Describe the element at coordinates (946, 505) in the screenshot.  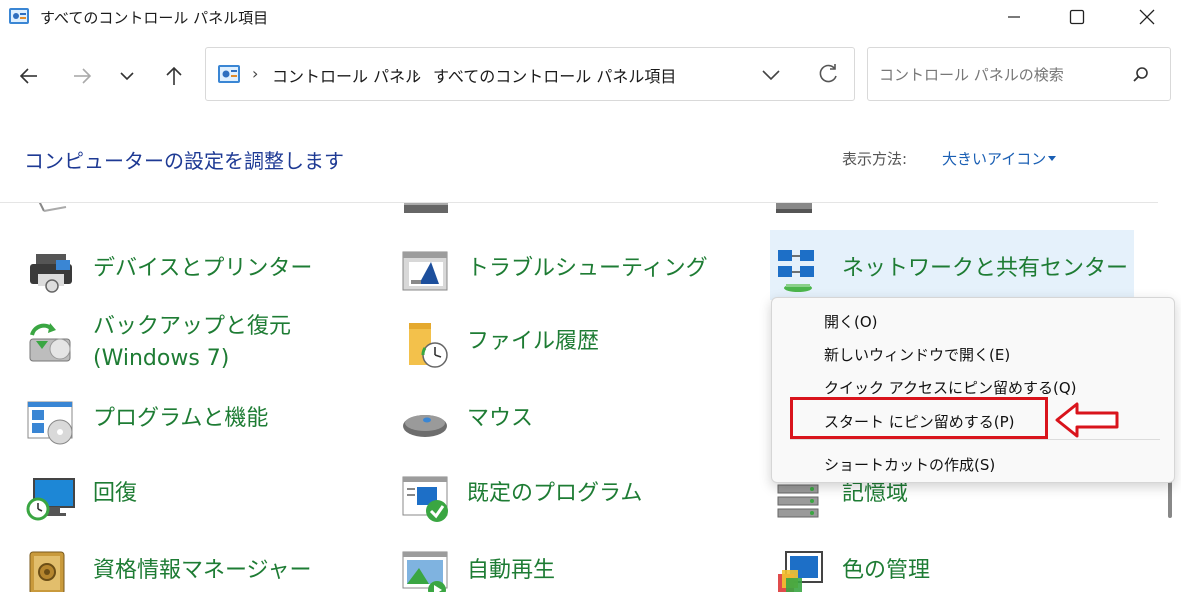
I see `item-storage-spaces: 記憶域` at that location.